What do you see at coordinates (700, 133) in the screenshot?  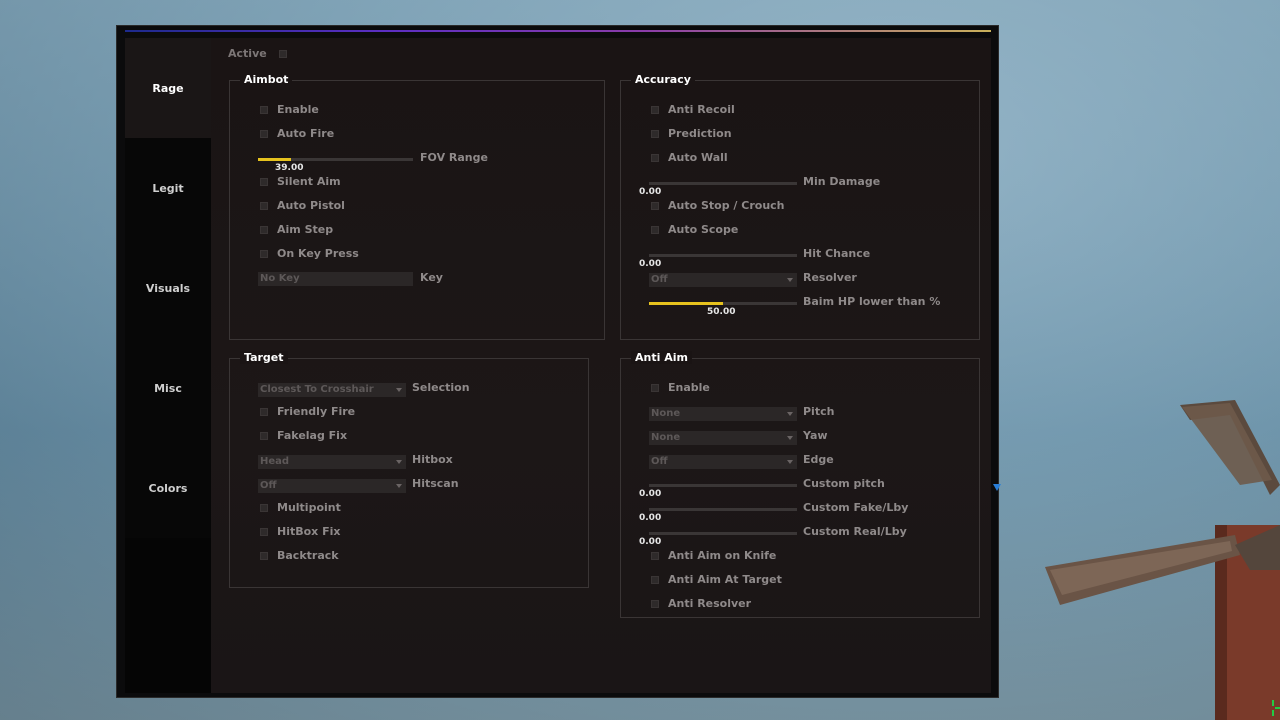 I see `prediction-label: Prediction` at bounding box center [700, 133].